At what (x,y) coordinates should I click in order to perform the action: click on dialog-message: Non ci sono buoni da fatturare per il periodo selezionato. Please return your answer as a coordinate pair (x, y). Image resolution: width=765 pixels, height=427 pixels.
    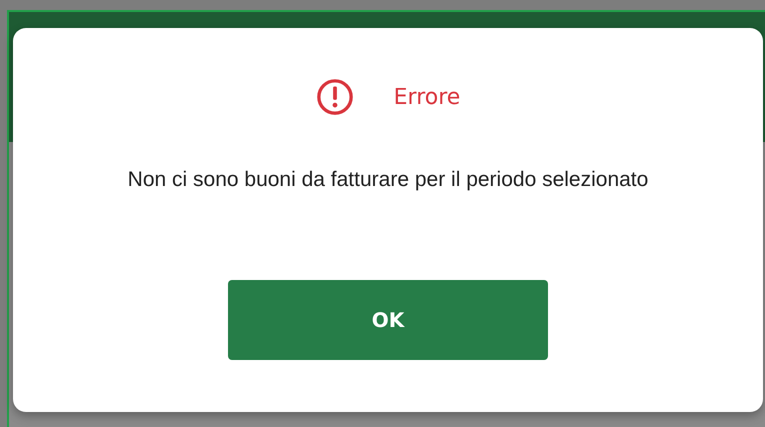
    Looking at the image, I should click on (388, 180).